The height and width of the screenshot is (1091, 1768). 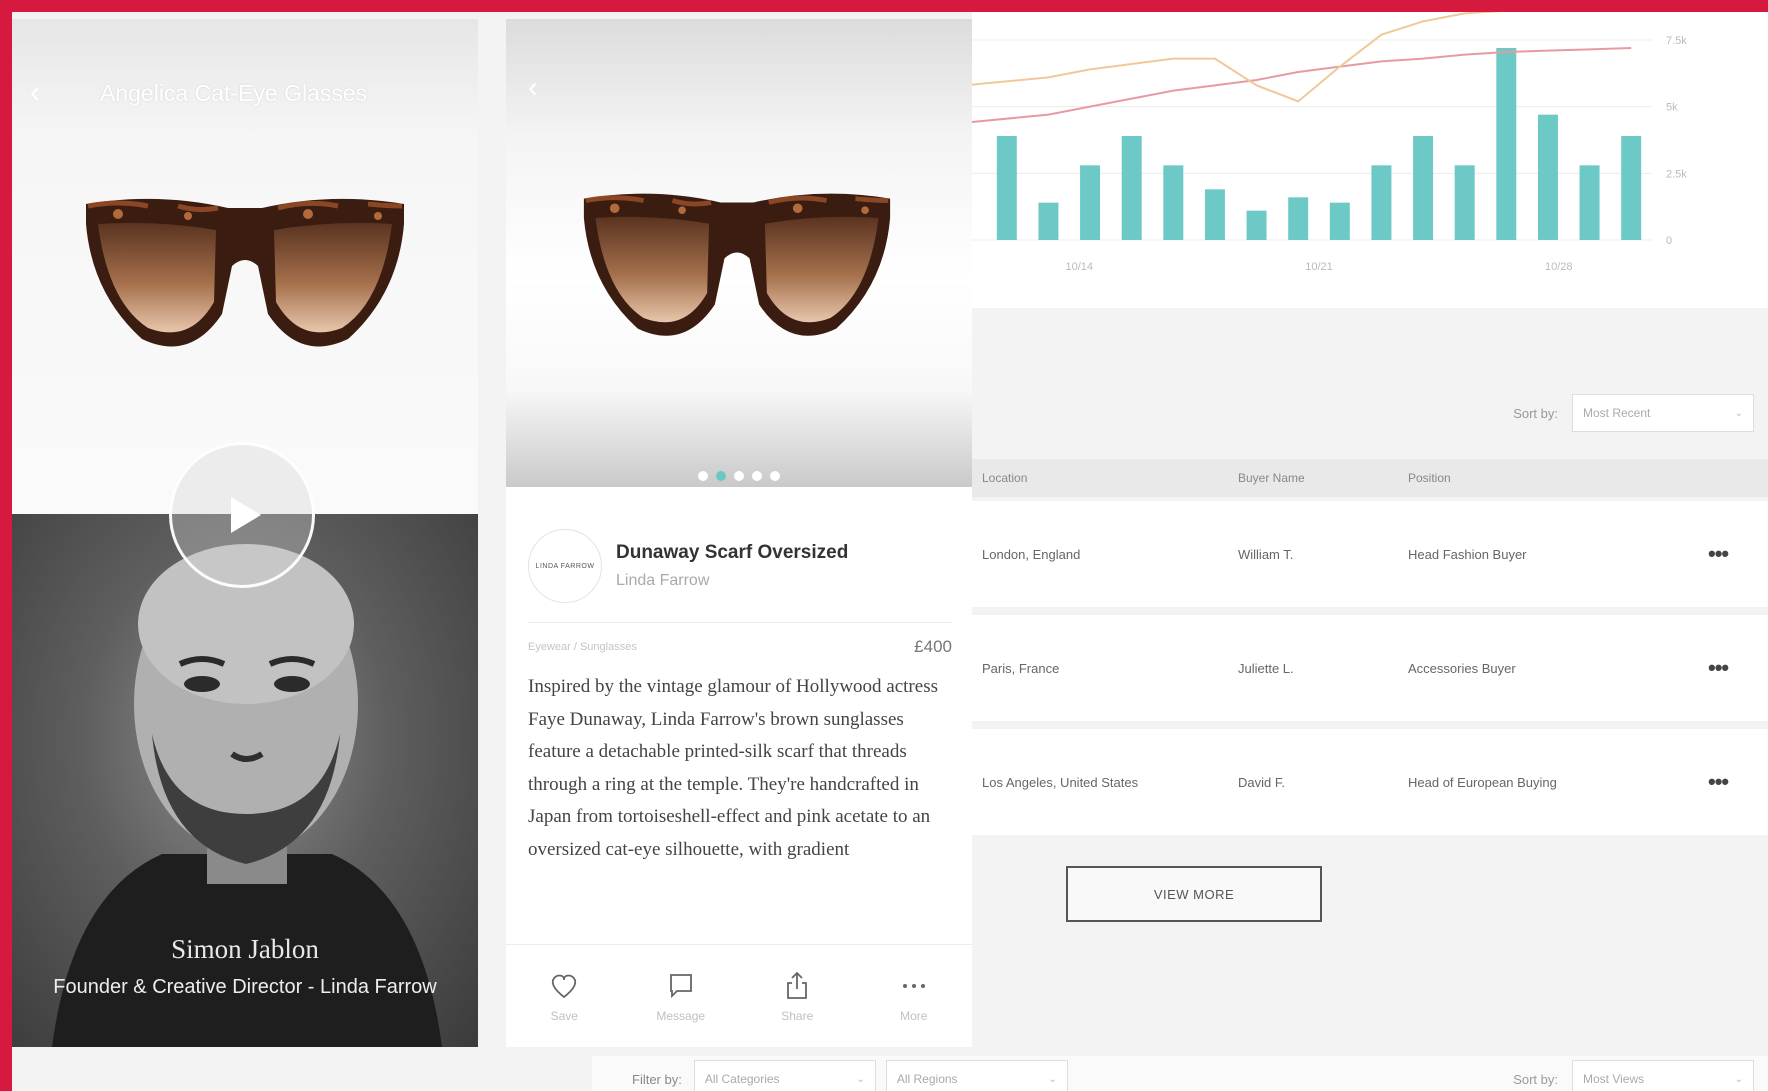 What do you see at coordinates (1614, 1079) in the screenshot?
I see `sort-value: Most Views` at bounding box center [1614, 1079].